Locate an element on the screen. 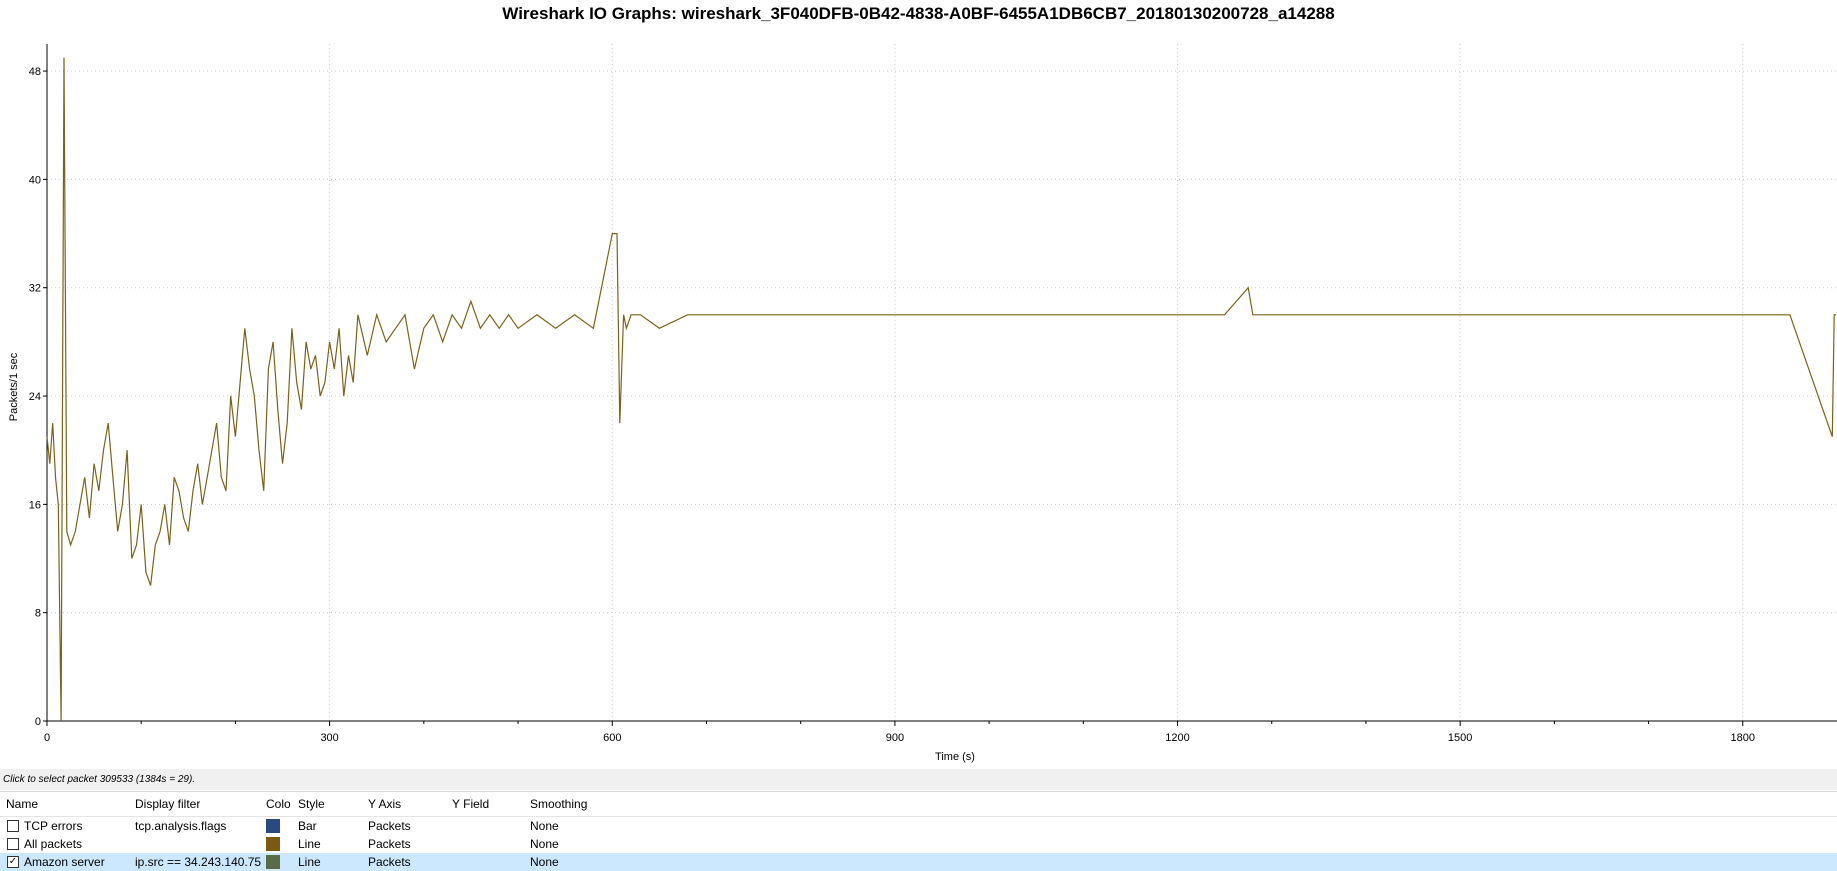 The width and height of the screenshot is (1837, 871). x-tick-label: 600 is located at coordinates (612, 738).